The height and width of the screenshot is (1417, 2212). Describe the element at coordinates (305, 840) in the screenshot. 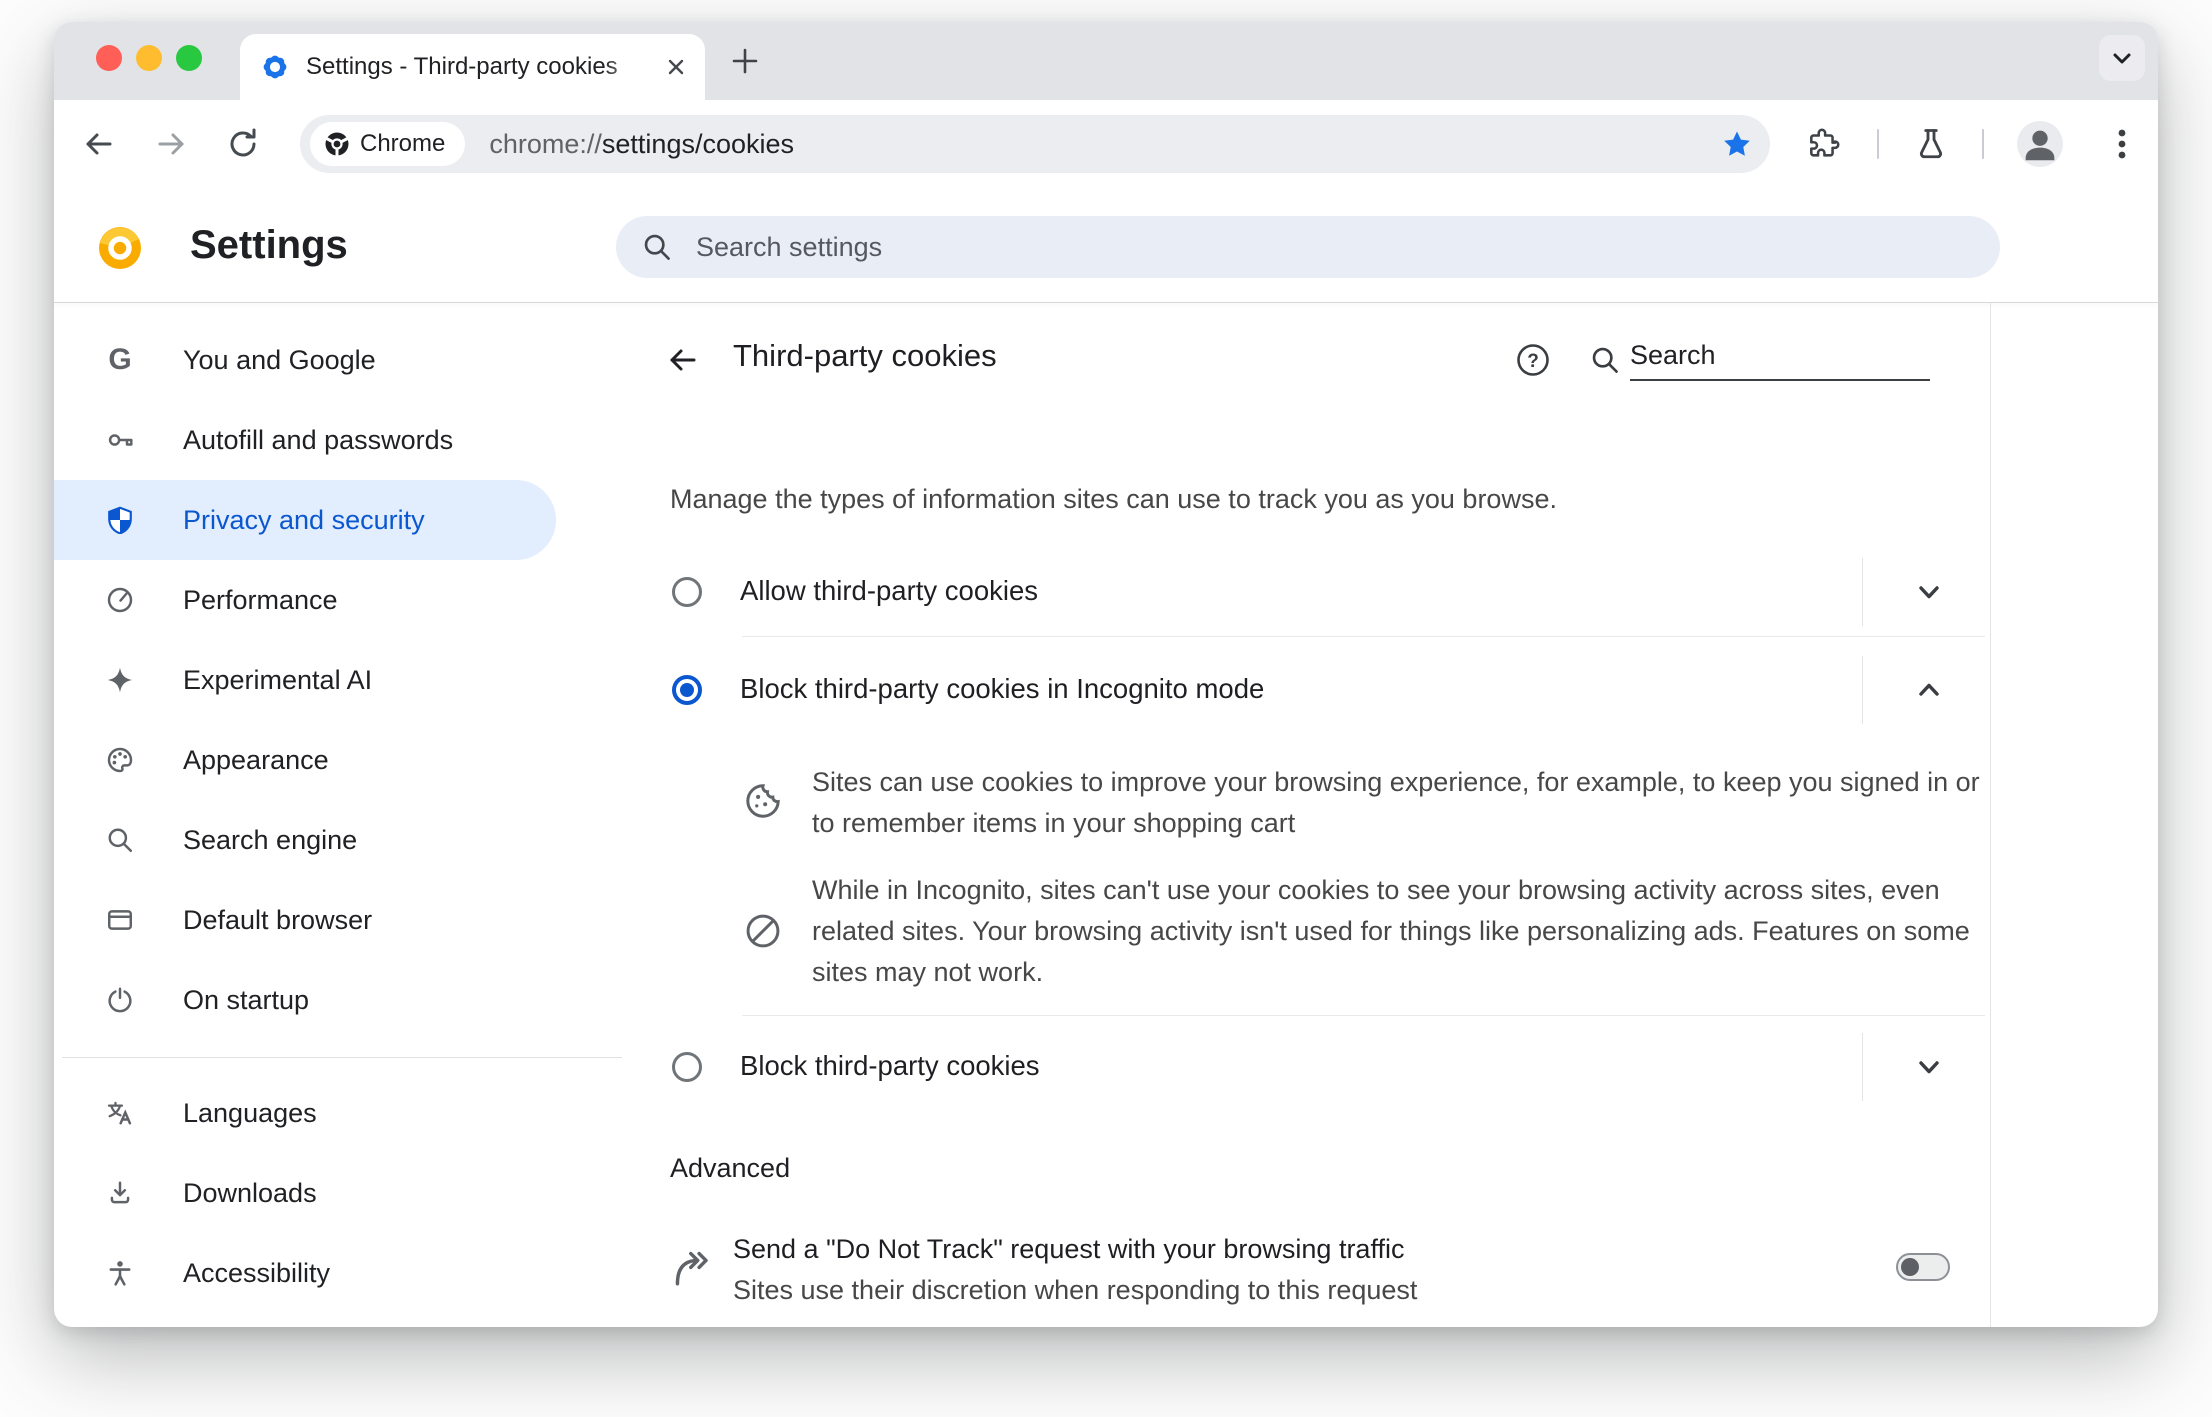

I see `sidebar-item-search-engine: Search engine` at that location.